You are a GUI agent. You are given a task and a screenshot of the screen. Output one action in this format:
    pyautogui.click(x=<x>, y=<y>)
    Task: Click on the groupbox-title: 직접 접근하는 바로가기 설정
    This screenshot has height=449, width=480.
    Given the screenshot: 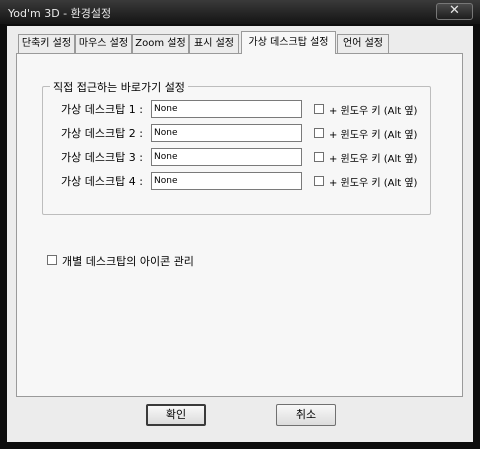 What is the action you would take?
    pyautogui.click(x=119, y=87)
    